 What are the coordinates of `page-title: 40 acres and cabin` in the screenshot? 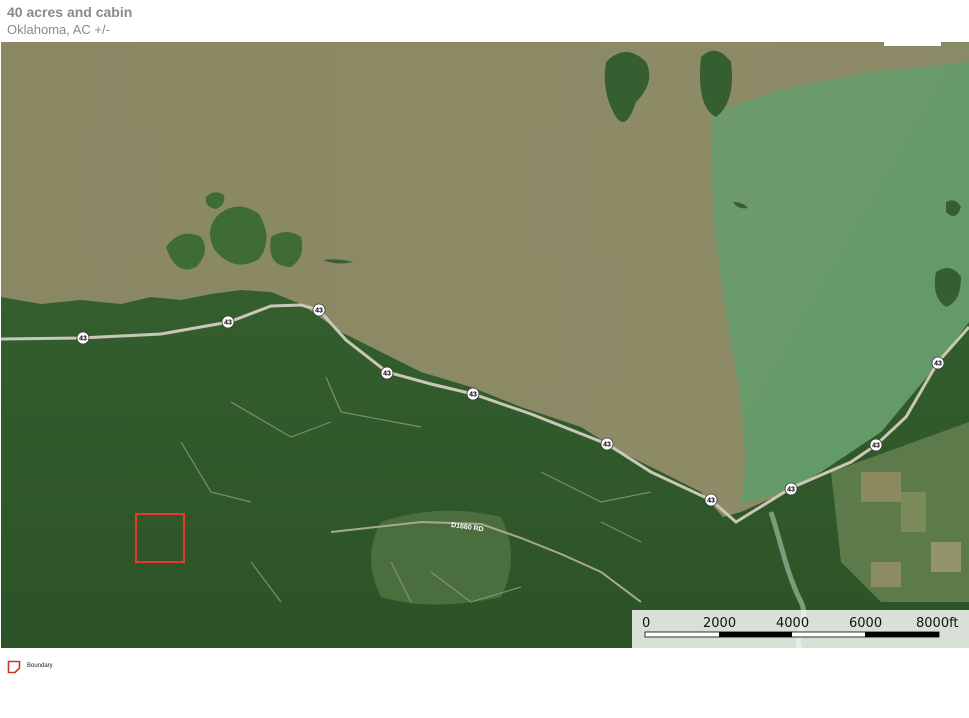 It's located at (70, 12).